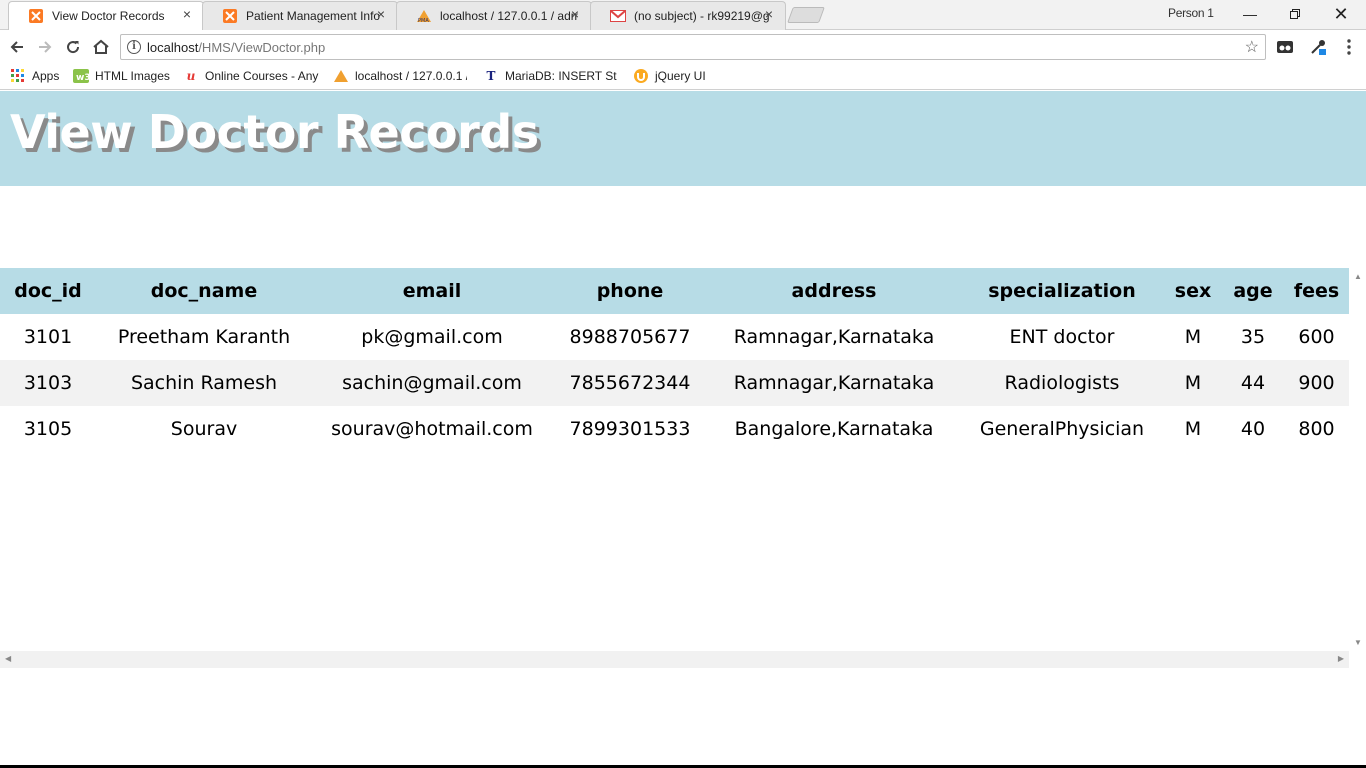  What do you see at coordinates (834, 383) in the screenshot?
I see `table-cell: Ramnagar,Karnataka` at bounding box center [834, 383].